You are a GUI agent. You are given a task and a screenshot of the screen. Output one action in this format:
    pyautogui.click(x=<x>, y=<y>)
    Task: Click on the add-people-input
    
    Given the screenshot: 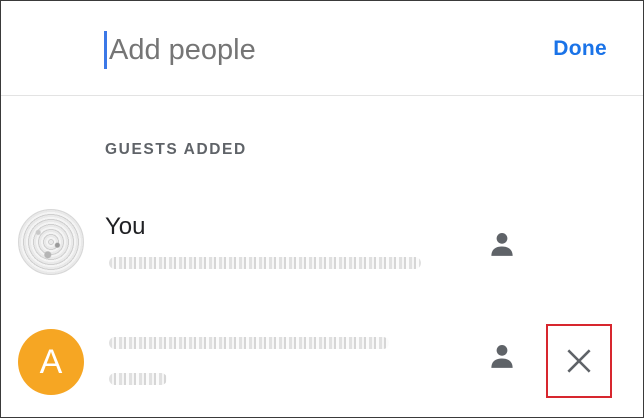 What is the action you would take?
    pyautogui.click(x=279, y=50)
    